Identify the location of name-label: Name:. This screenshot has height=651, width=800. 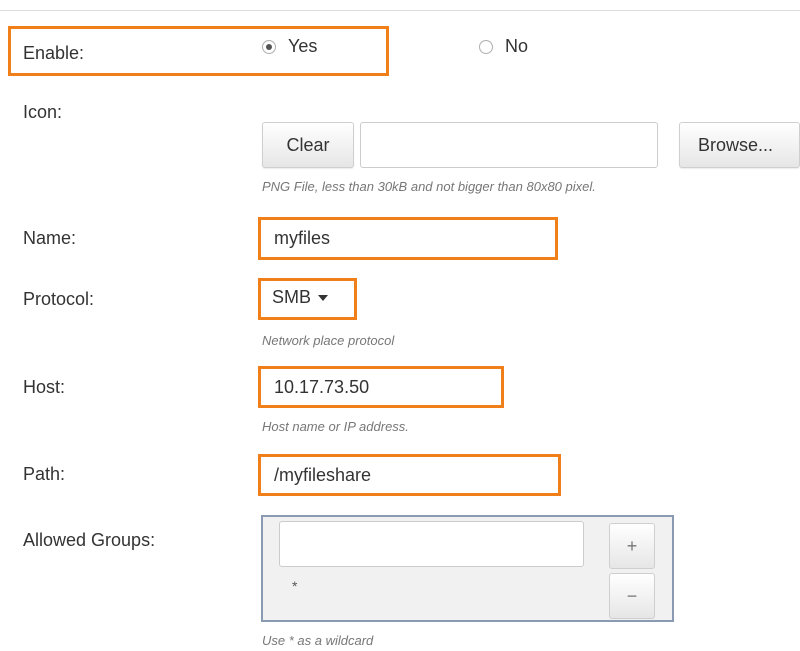
(50, 238).